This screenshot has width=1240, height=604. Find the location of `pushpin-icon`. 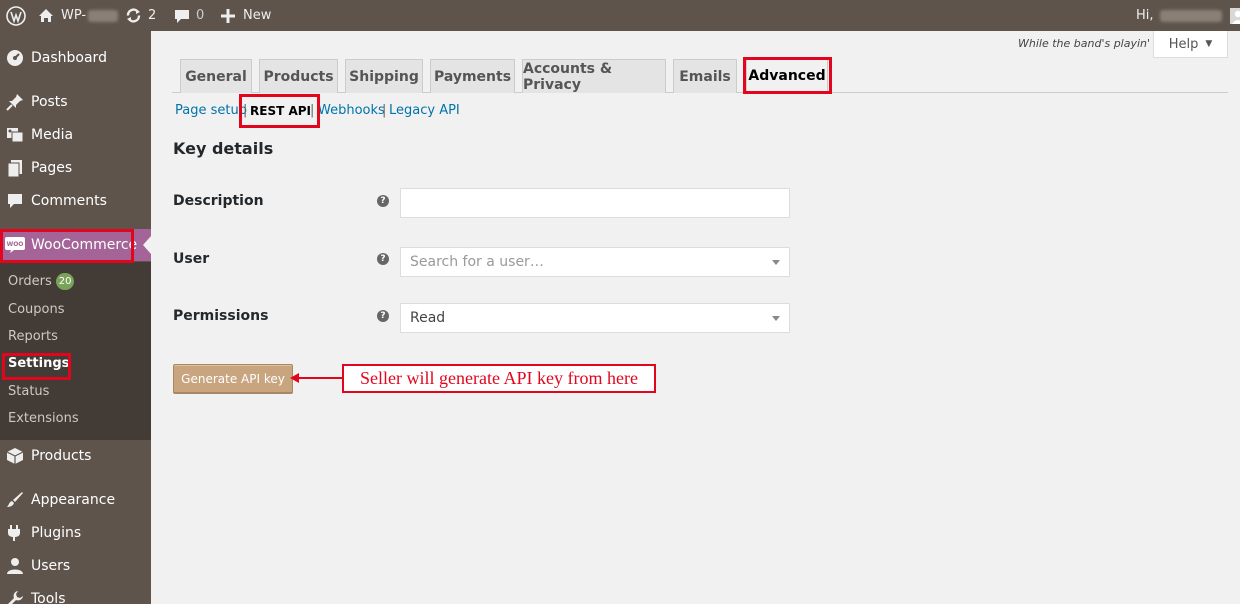

pushpin-icon is located at coordinates (15, 102).